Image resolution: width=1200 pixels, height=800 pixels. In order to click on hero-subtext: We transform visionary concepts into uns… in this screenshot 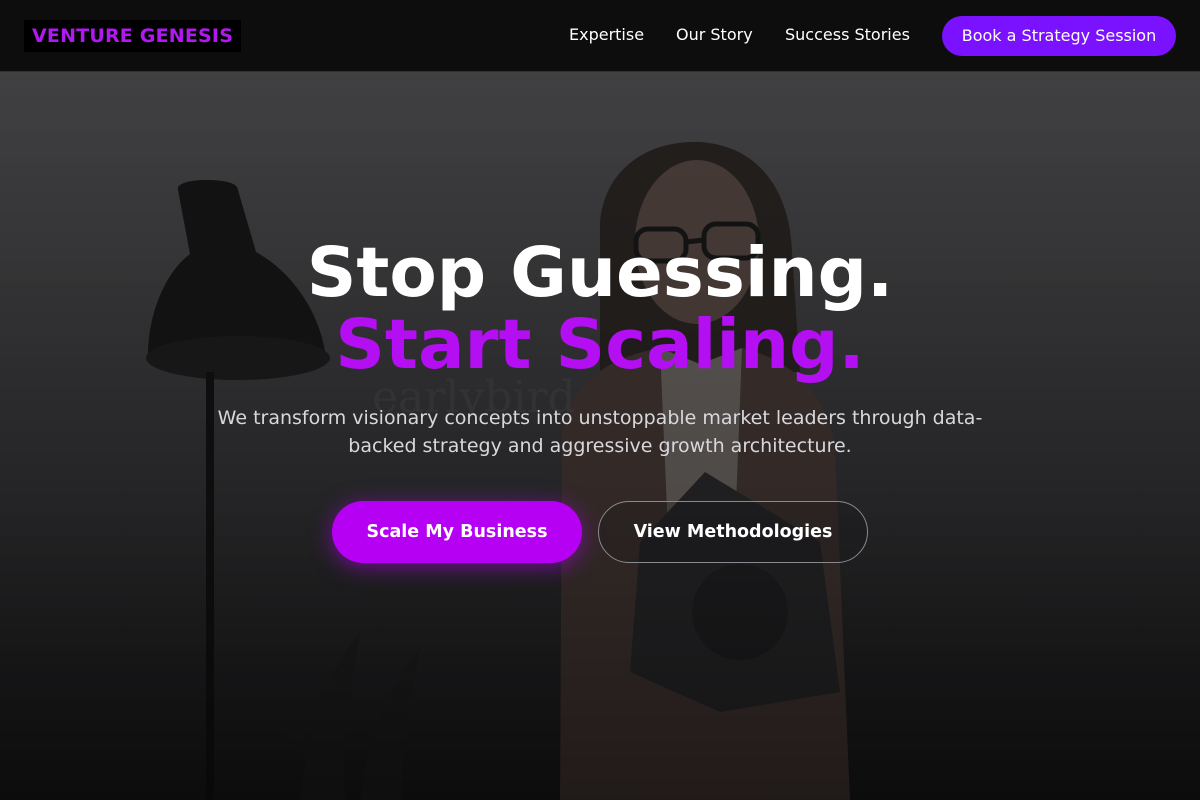, I will do `click(600, 432)`.